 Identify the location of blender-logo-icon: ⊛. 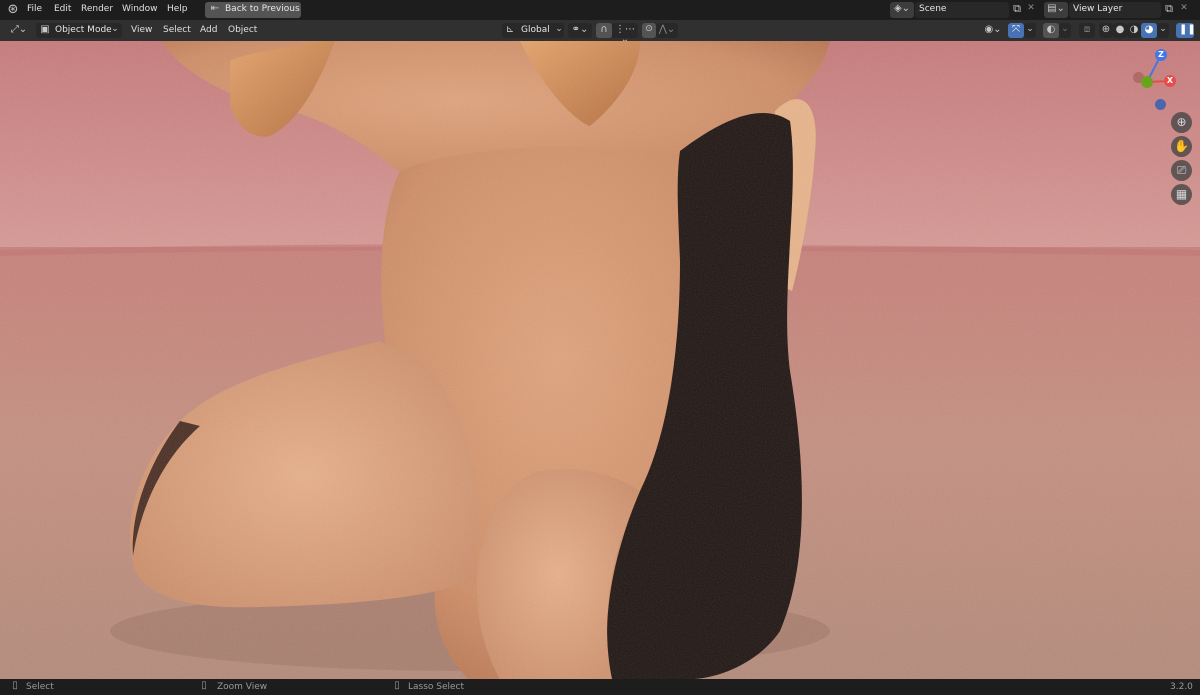
(13, 10).